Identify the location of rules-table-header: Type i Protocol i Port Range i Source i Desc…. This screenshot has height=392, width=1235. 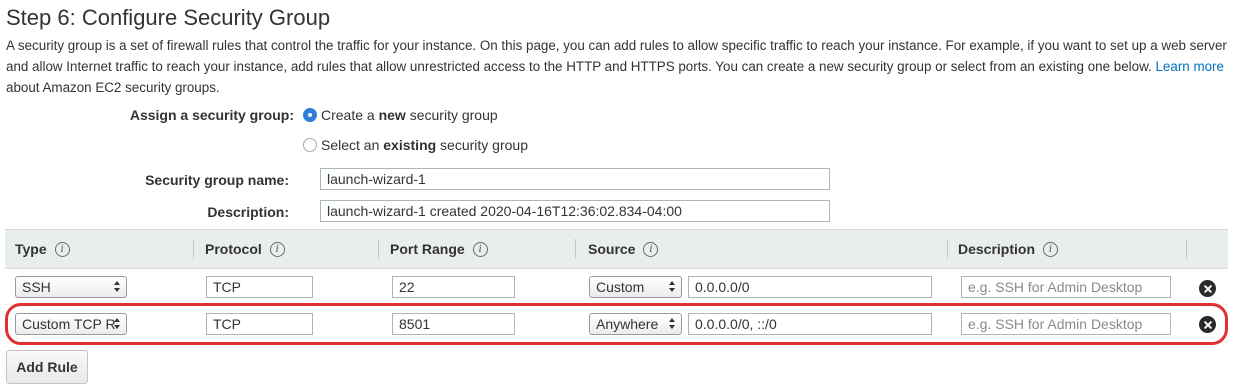
(616, 249).